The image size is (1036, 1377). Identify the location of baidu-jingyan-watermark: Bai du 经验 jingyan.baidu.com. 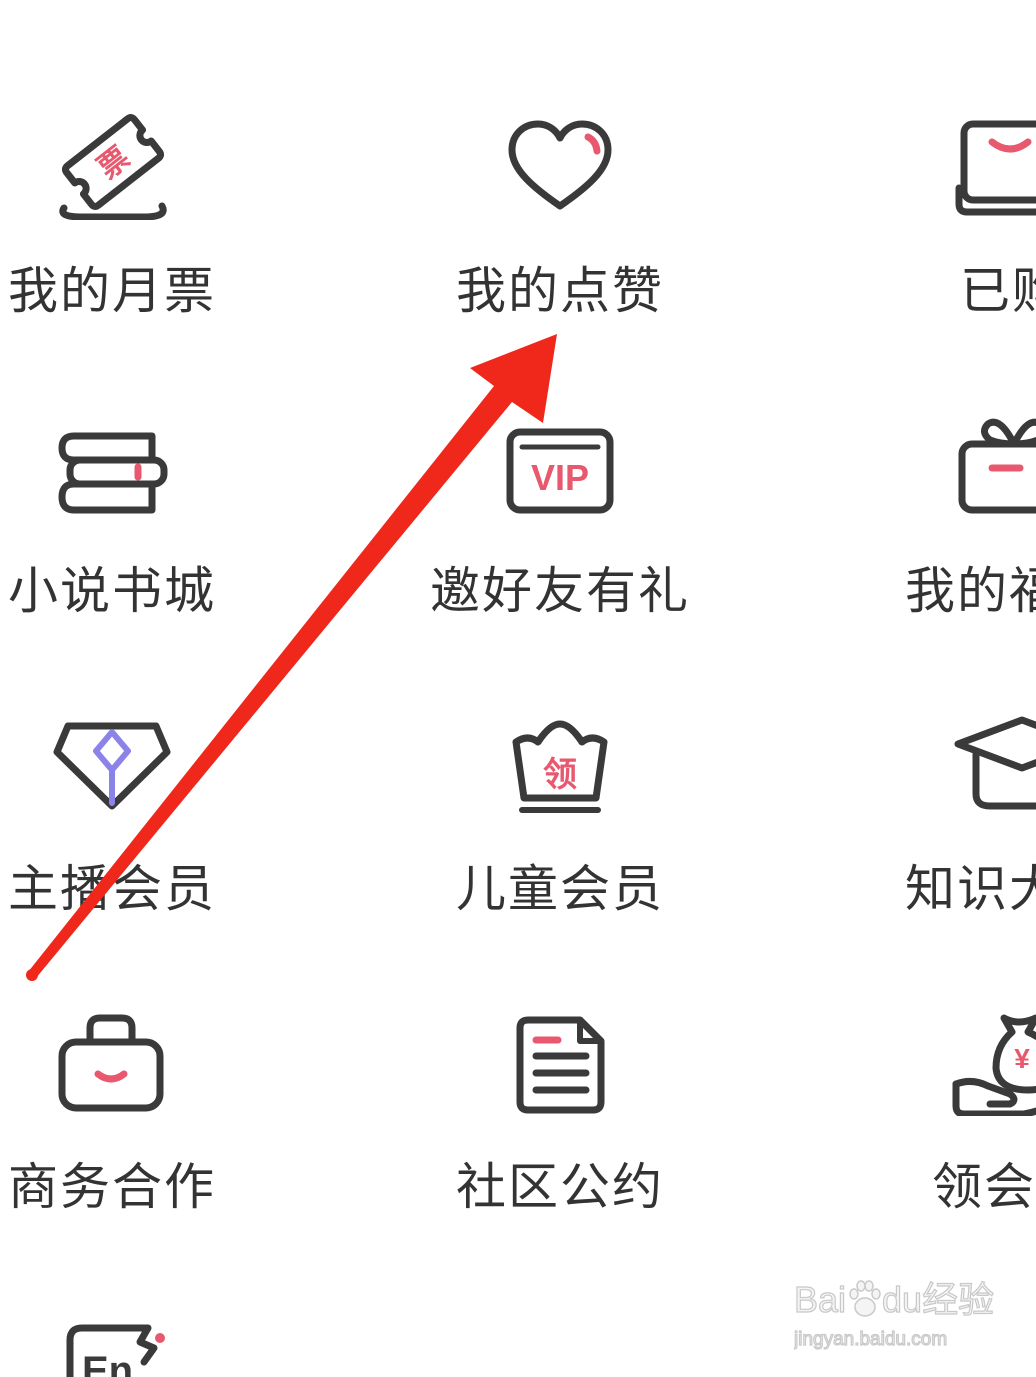
(912, 1316).